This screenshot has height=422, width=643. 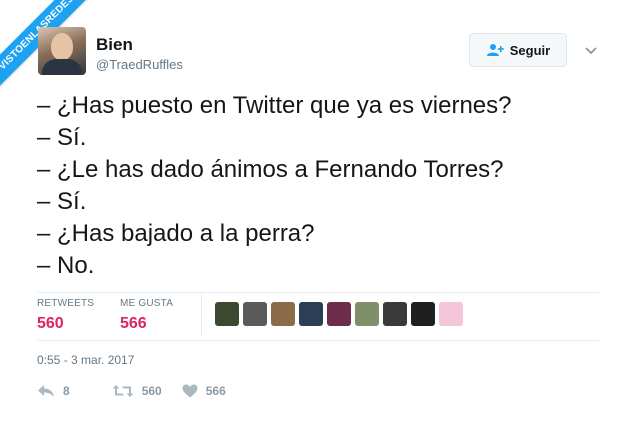 I want to click on reply-count: 8, so click(x=66, y=391).